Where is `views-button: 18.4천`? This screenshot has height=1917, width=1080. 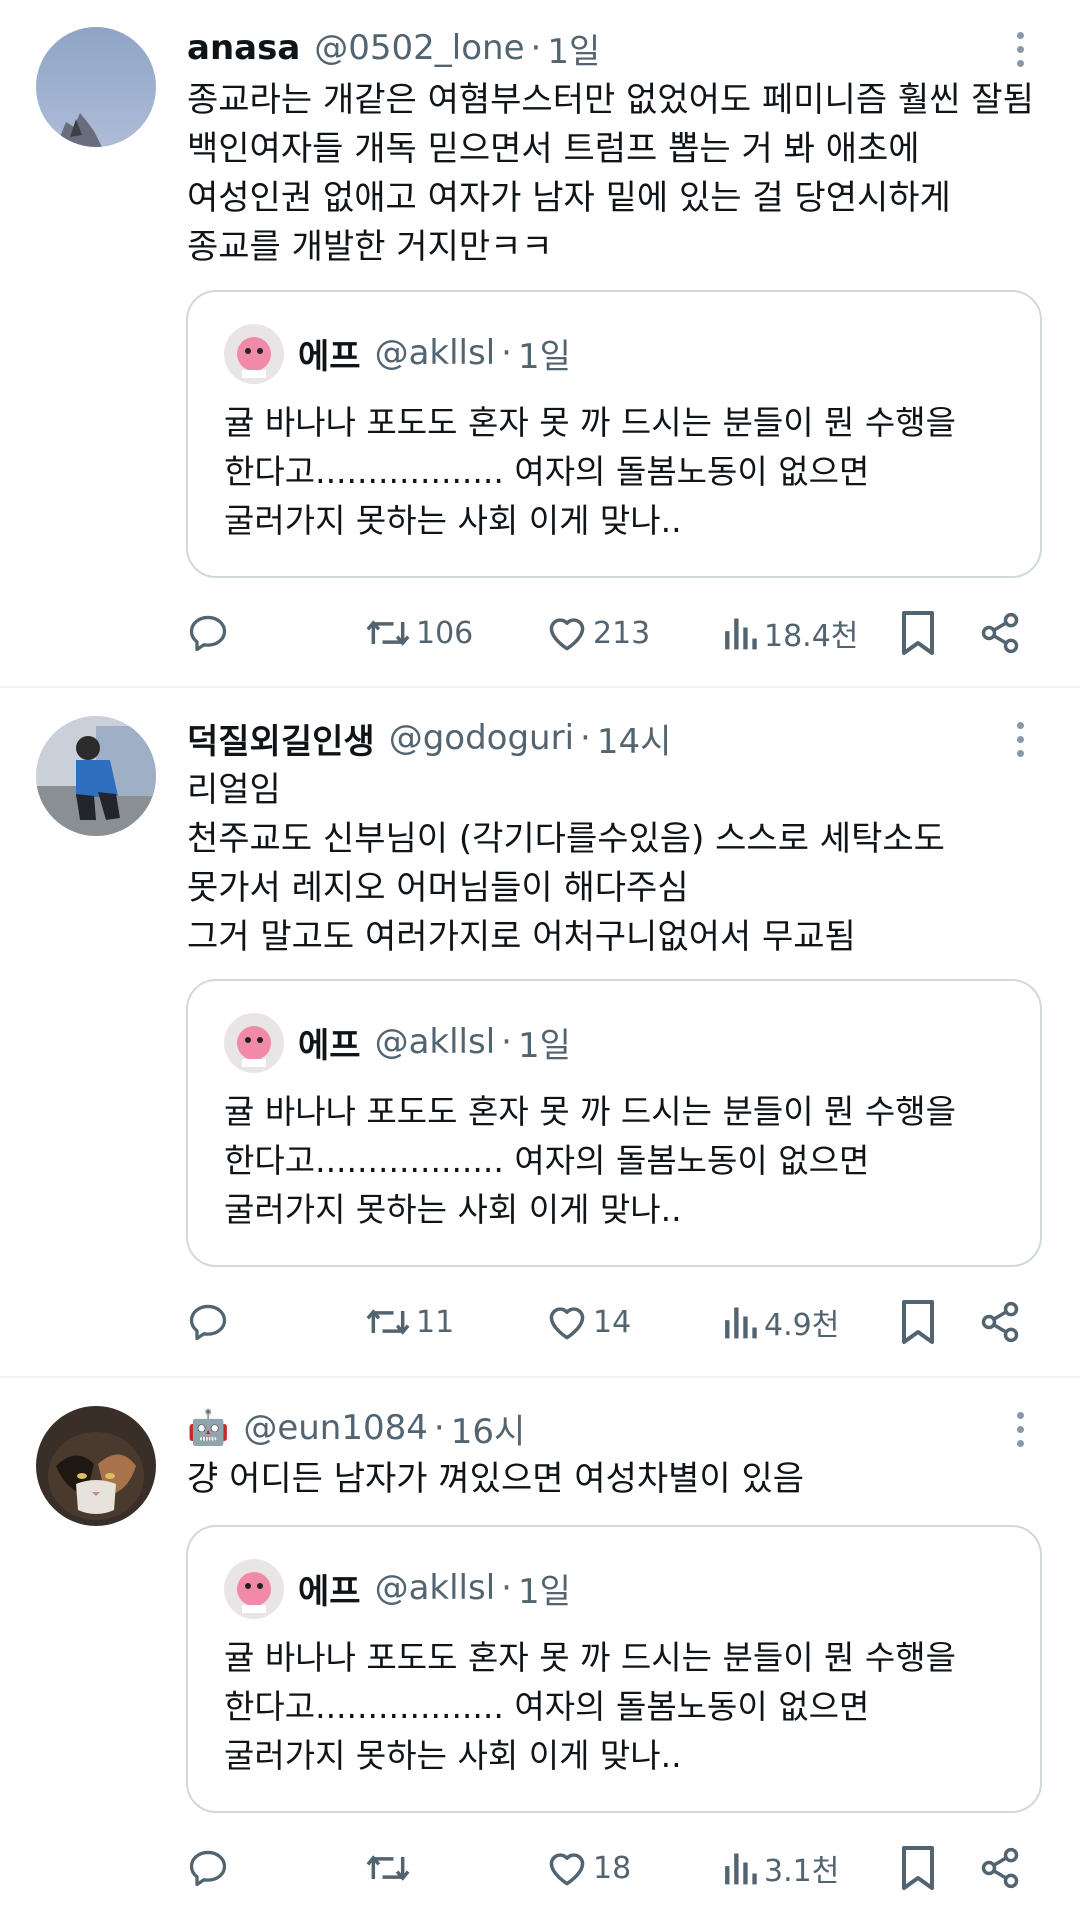
views-button: 18.4천 is located at coordinates (789, 633).